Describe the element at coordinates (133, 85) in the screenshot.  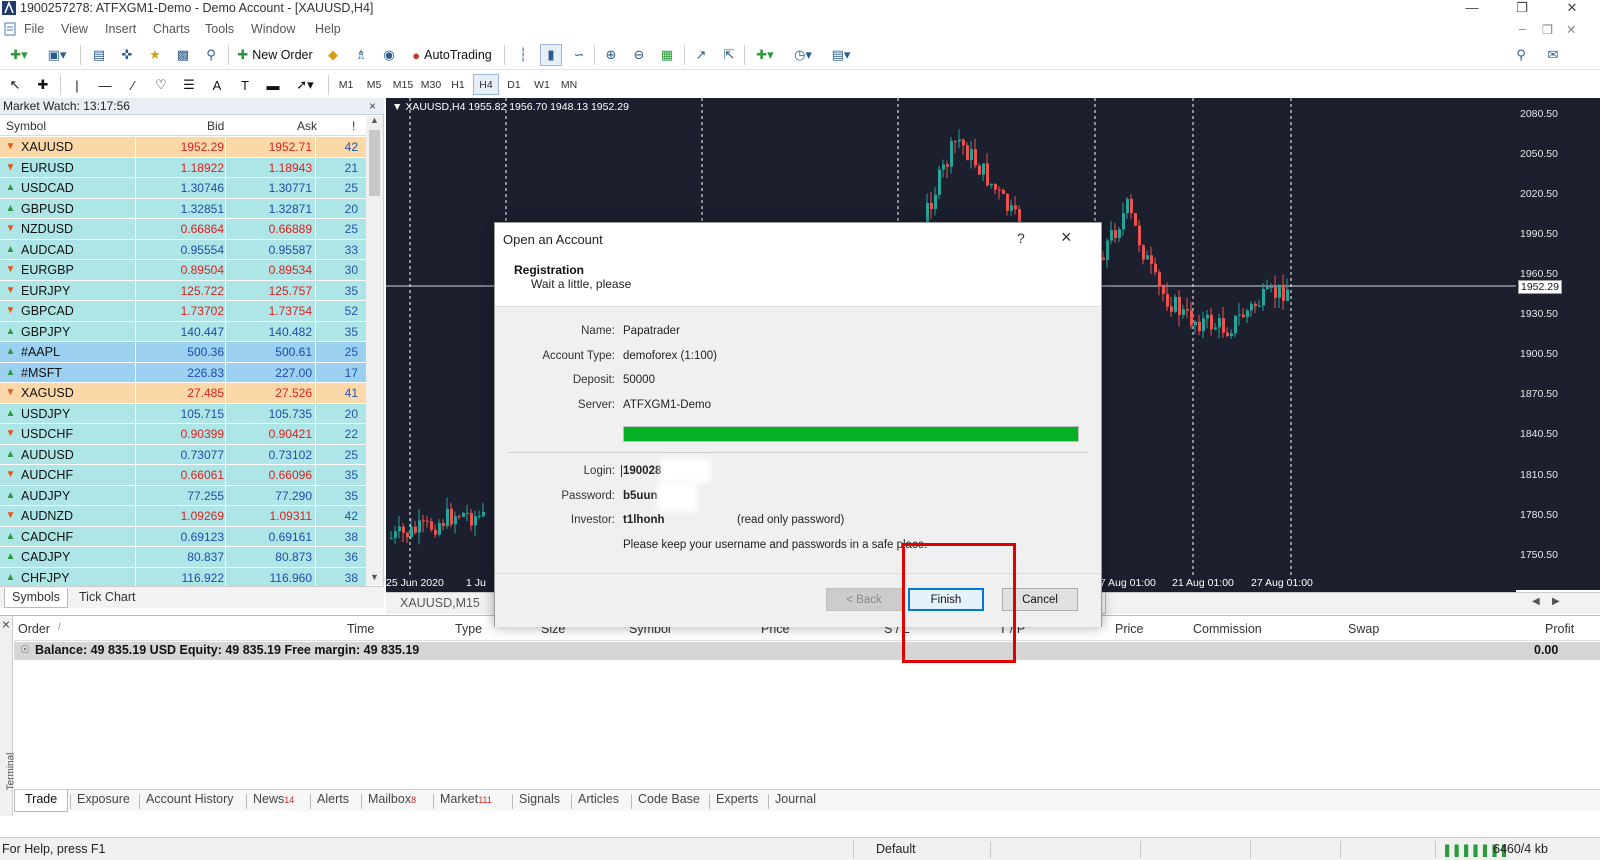
I see `trendline-icon: ∕` at that location.